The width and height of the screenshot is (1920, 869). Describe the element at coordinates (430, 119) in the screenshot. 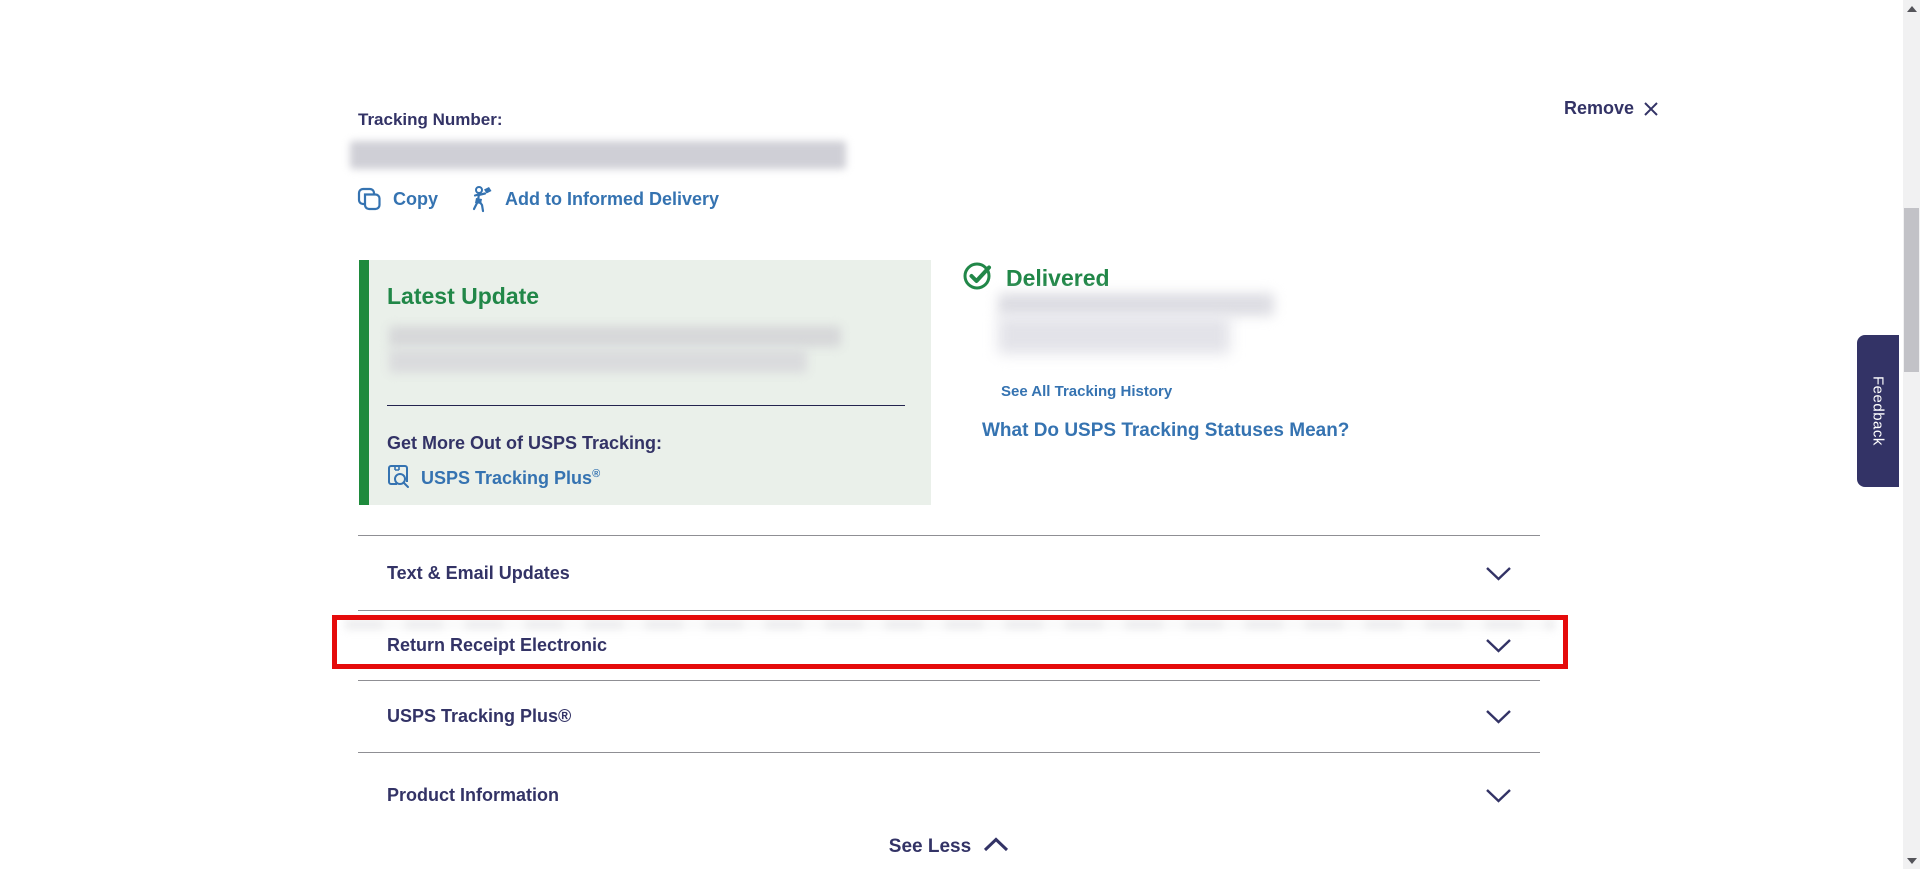

I see `tracking-number-label: Tracking Number:` at that location.